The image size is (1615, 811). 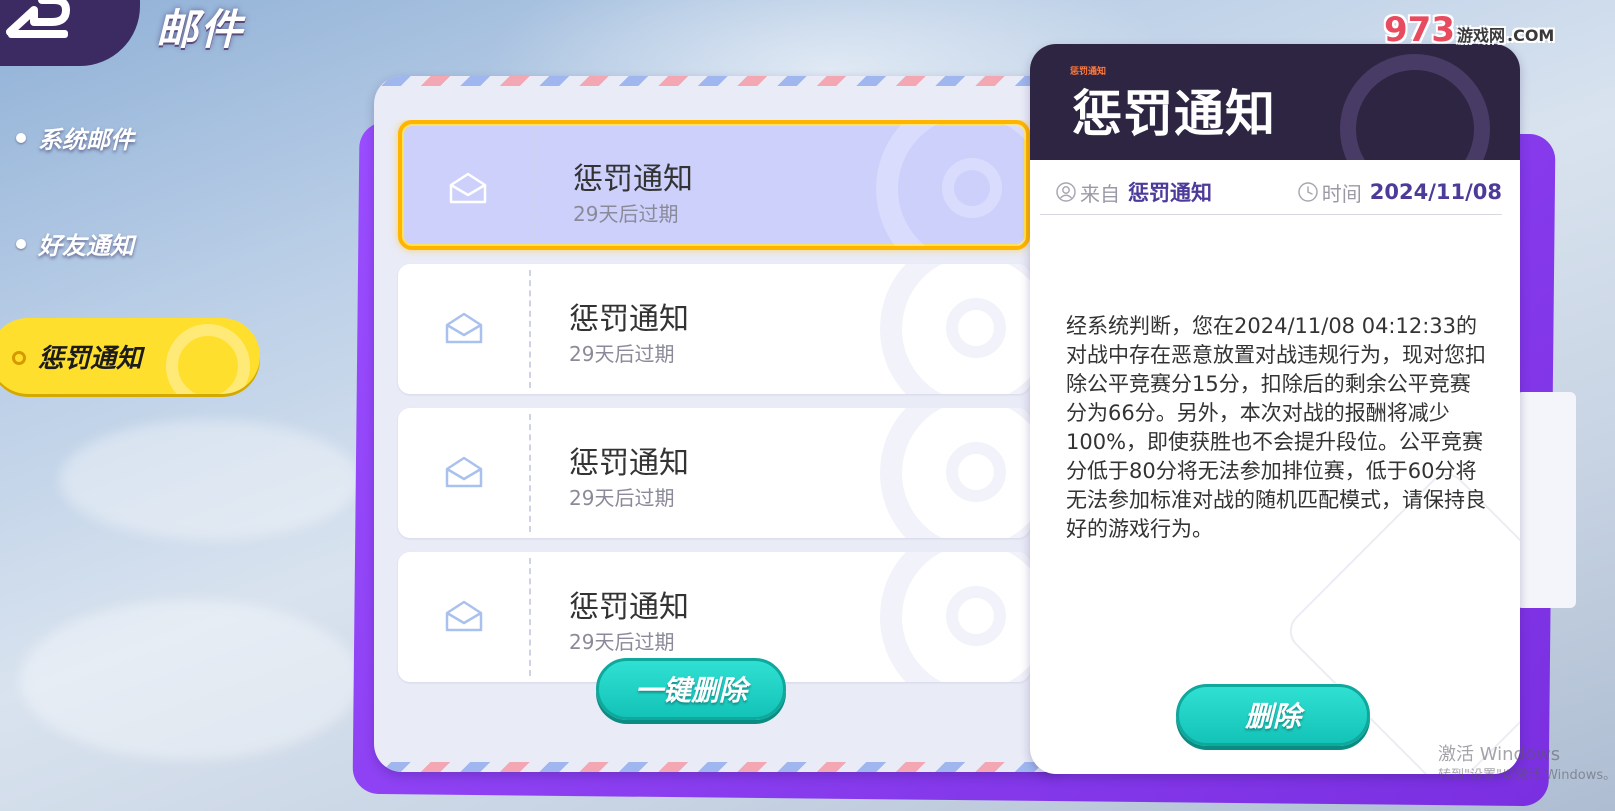 I want to click on nav-item-system-mail: 系统邮件, so click(x=75, y=137).